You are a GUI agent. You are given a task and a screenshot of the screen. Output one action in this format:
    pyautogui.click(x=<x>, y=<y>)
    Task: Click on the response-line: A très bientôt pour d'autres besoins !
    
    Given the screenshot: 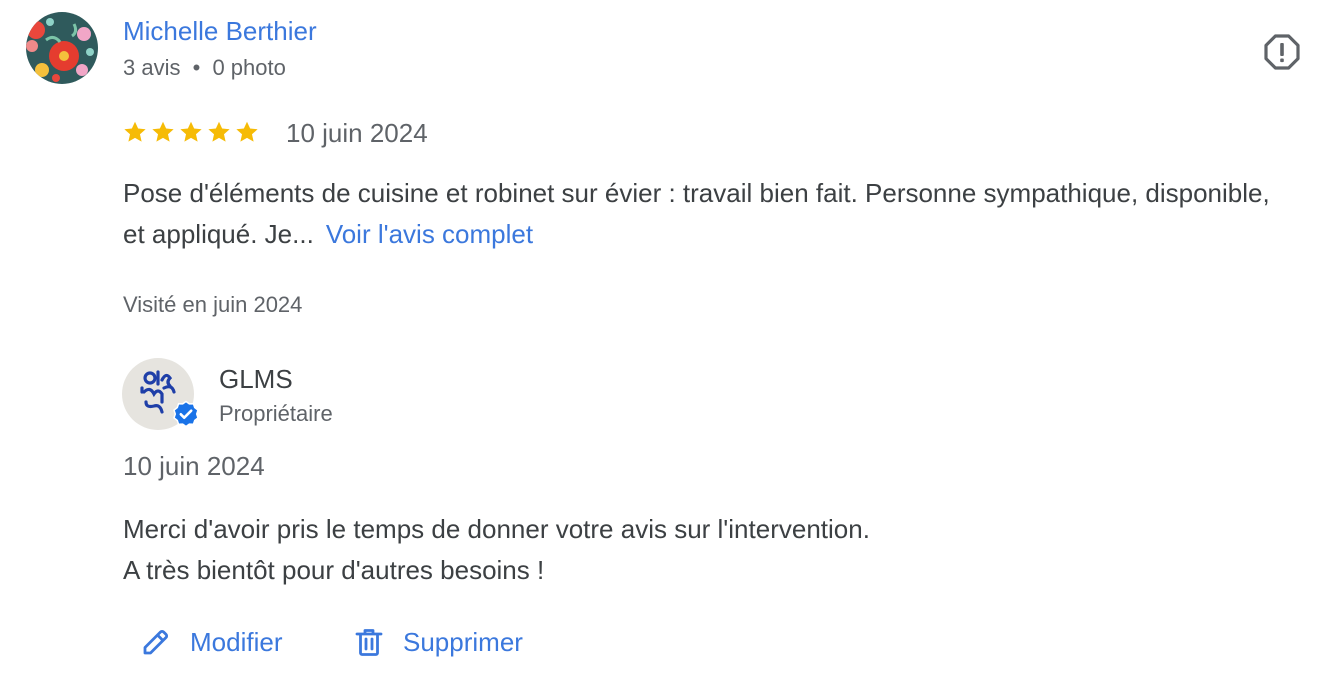 What is the action you would take?
    pyautogui.click(x=334, y=570)
    